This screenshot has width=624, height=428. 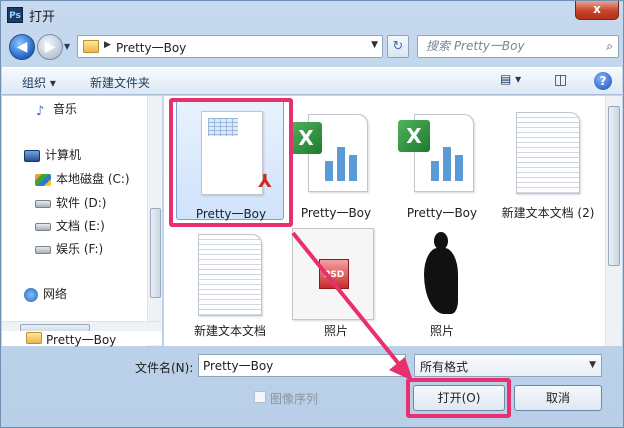 What do you see at coordinates (55, 294) in the screenshot?
I see `sidebar-item-label: 网络` at bounding box center [55, 294].